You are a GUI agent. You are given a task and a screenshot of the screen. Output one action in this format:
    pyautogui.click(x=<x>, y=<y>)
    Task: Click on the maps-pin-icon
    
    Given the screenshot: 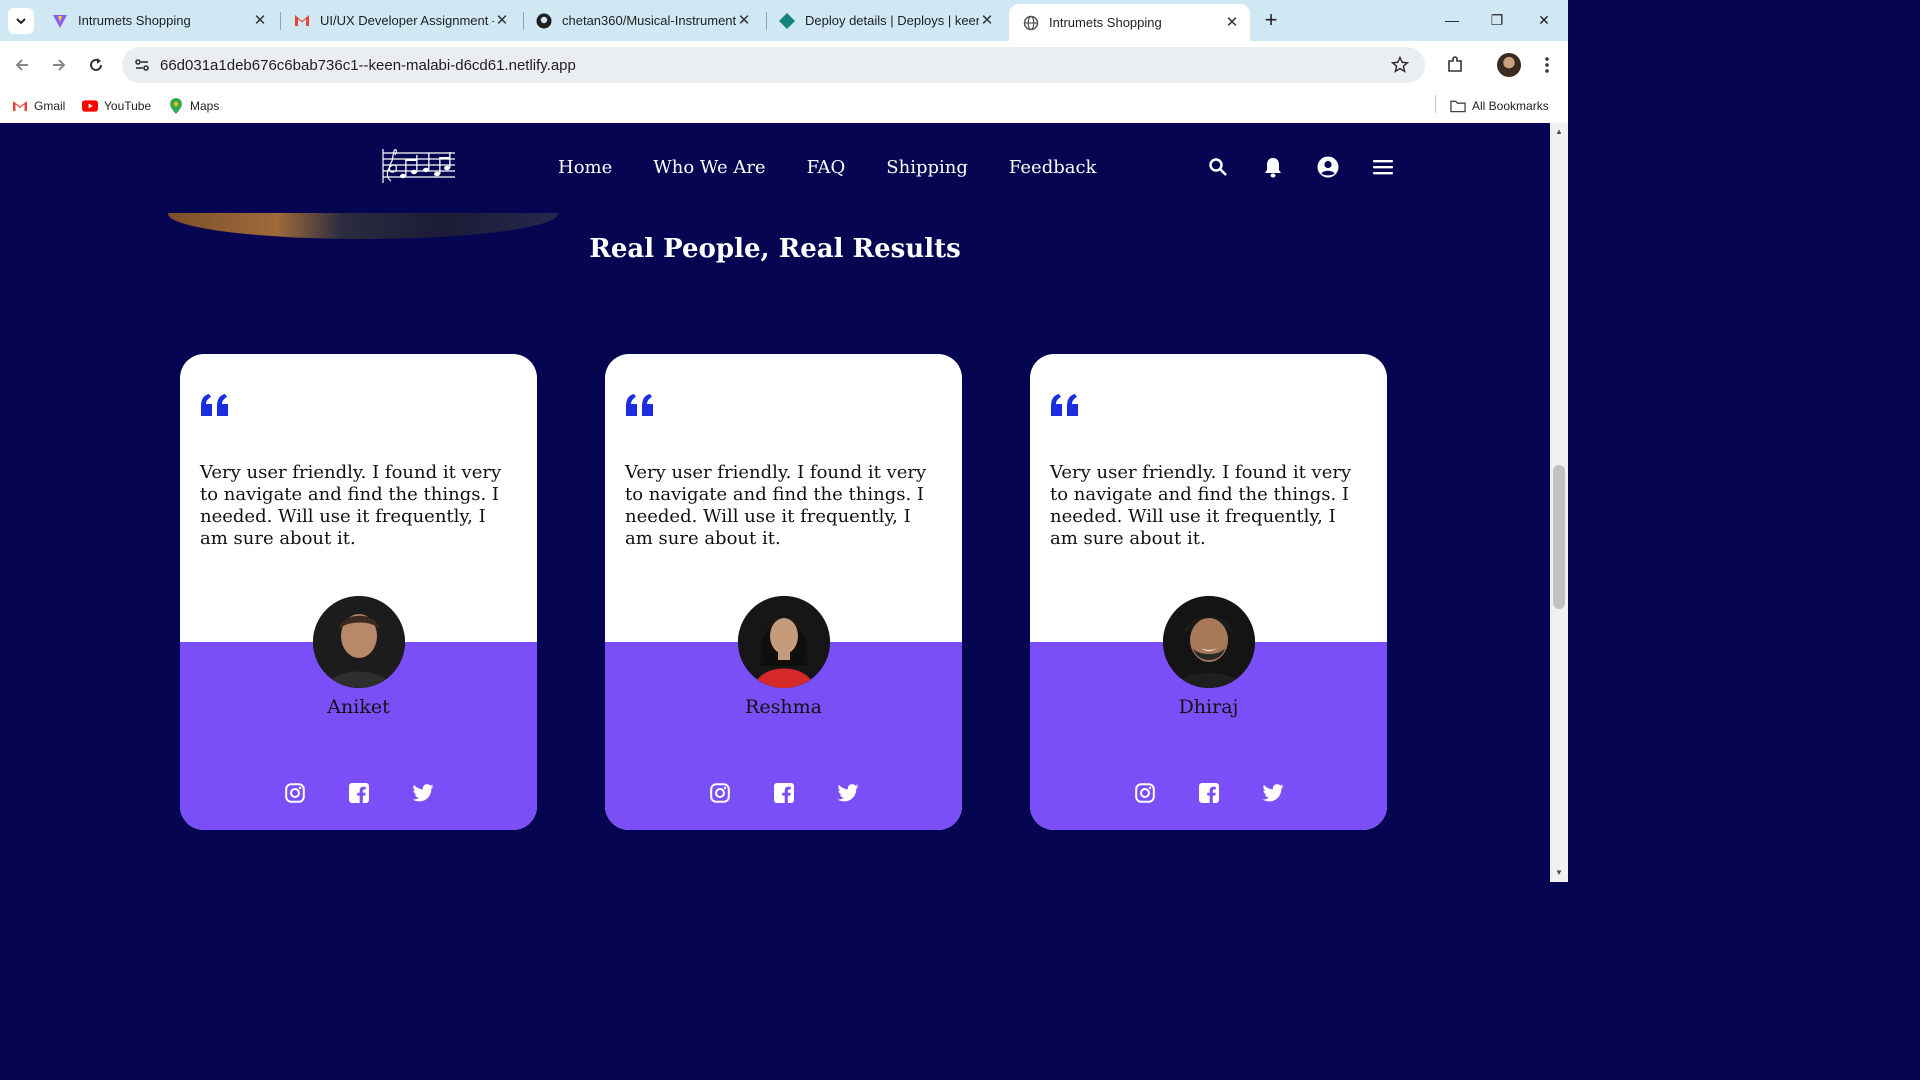 What is the action you would take?
    pyautogui.click(x=176, y=106)
    